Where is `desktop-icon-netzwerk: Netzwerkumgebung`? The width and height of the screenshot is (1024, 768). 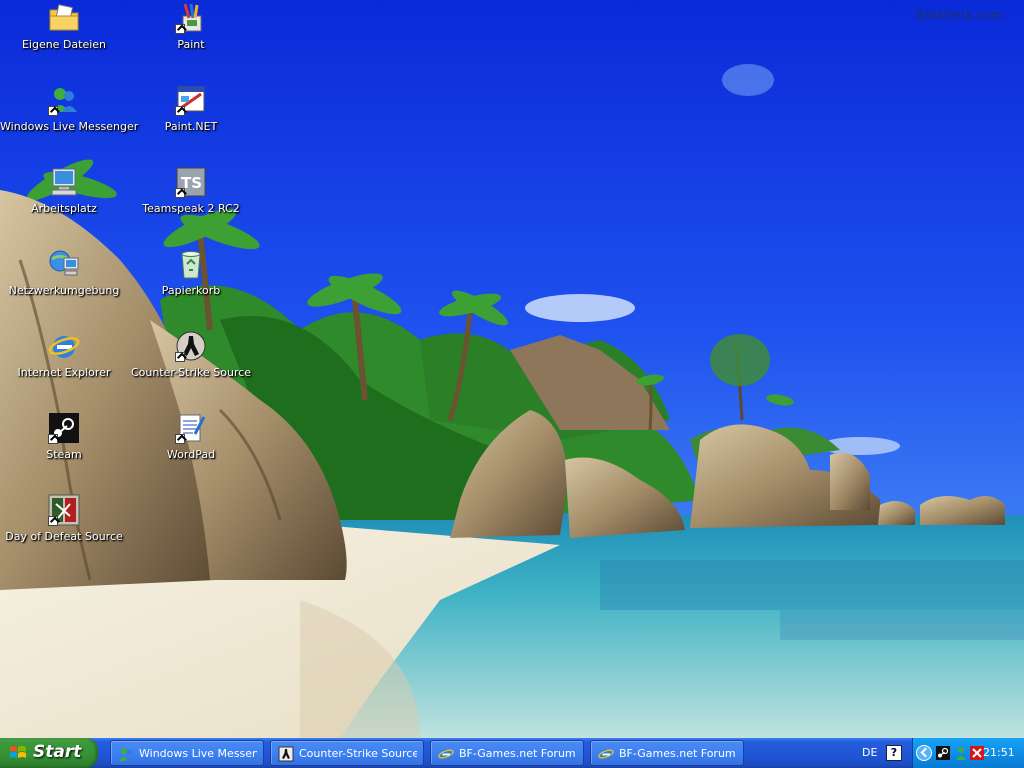
desktop-icon-netzwerk: Netzwerkumgebung is located at coordinates (64, 285).